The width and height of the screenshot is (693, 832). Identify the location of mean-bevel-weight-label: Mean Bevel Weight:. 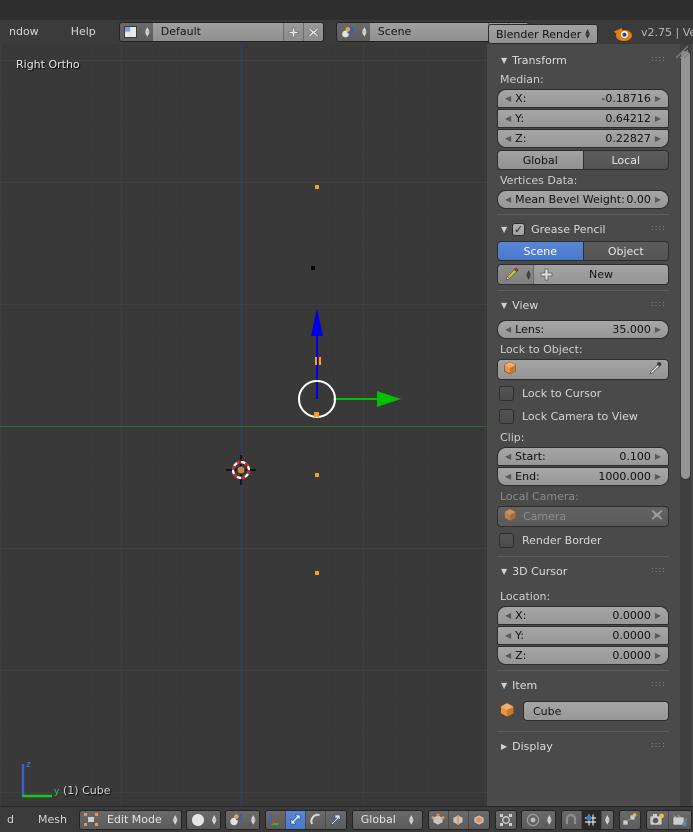
(570, 199).